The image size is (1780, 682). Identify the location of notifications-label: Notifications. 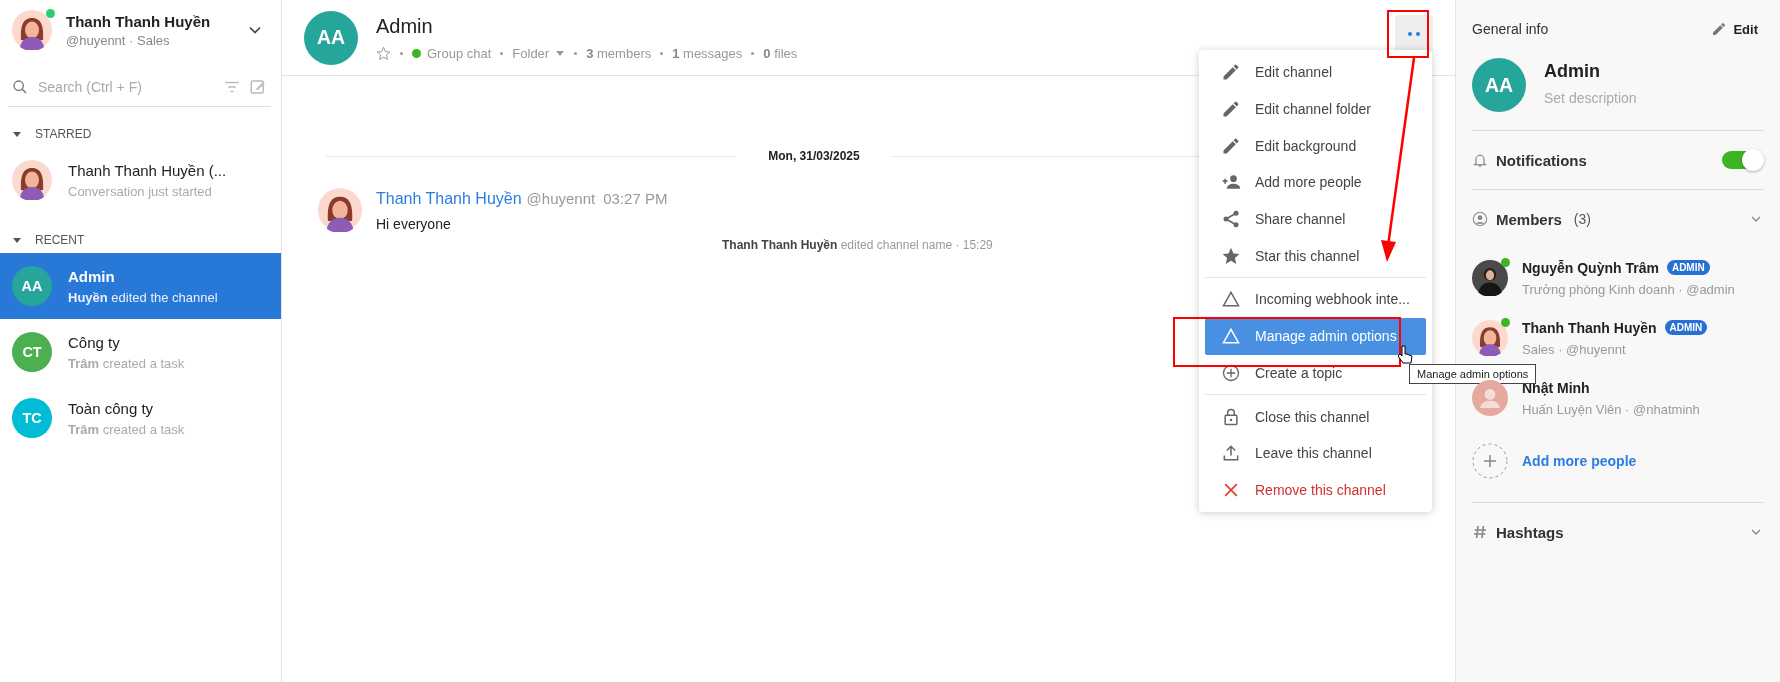
(1541, 160).